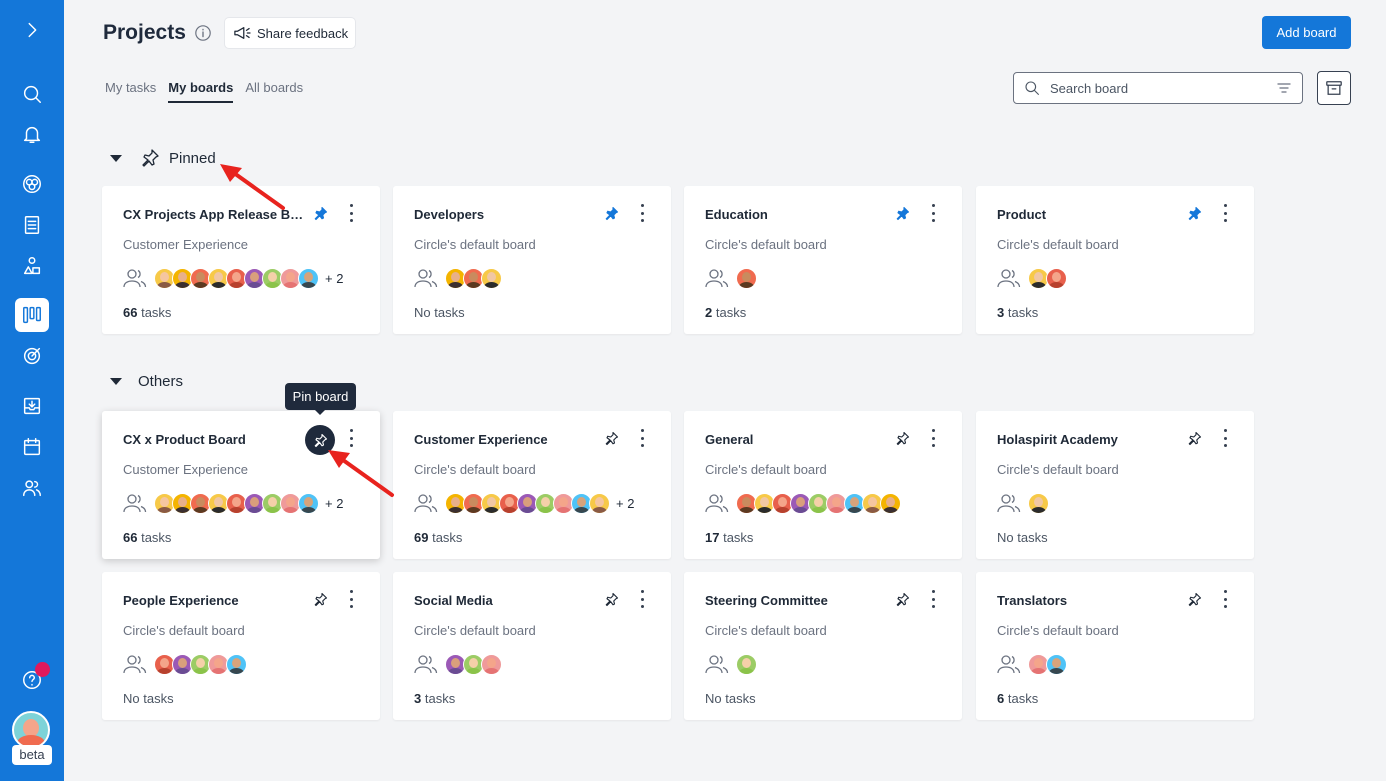 The image size is (1386, 781). I want to click on search-placeholder: Search board, so click(1089, 88).